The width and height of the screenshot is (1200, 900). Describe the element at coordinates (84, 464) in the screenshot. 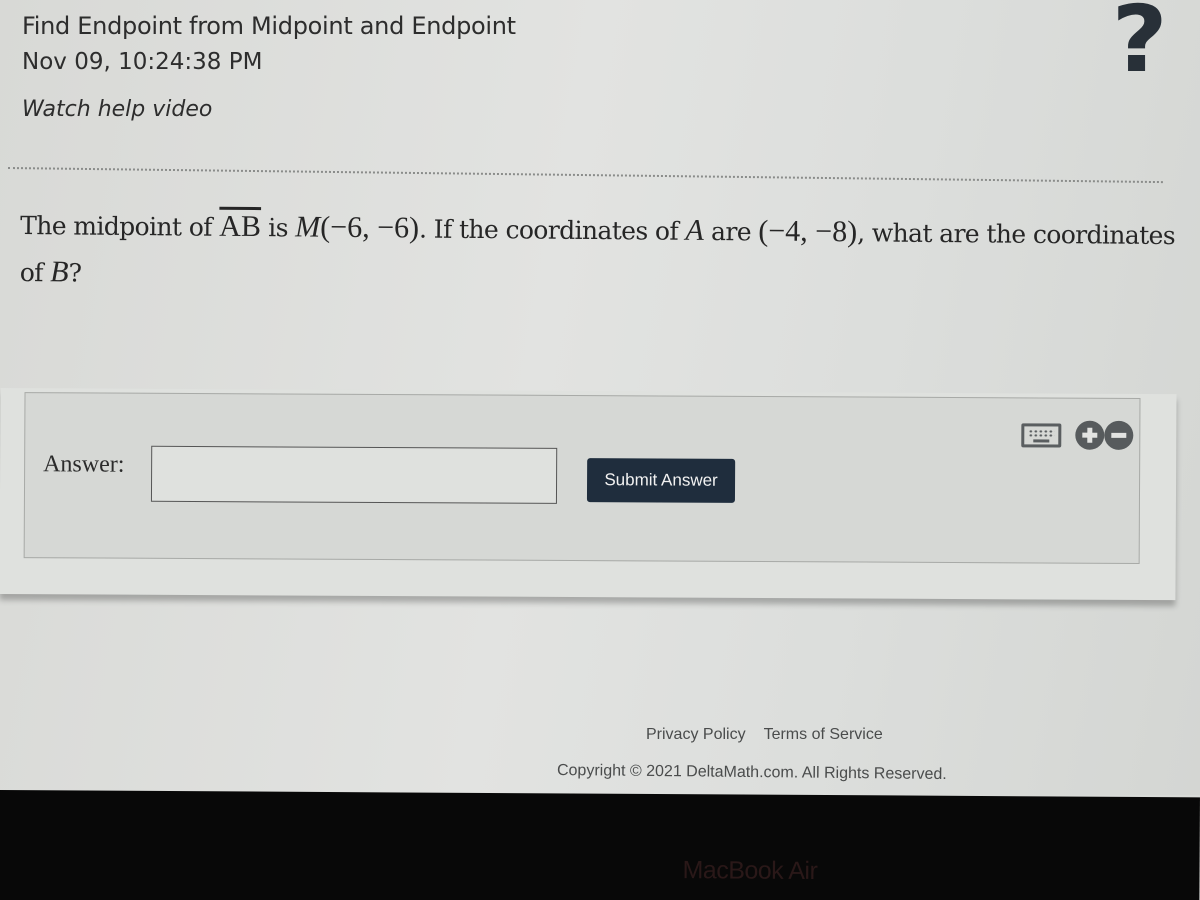

I see `answer-label: Answer:` at that location.